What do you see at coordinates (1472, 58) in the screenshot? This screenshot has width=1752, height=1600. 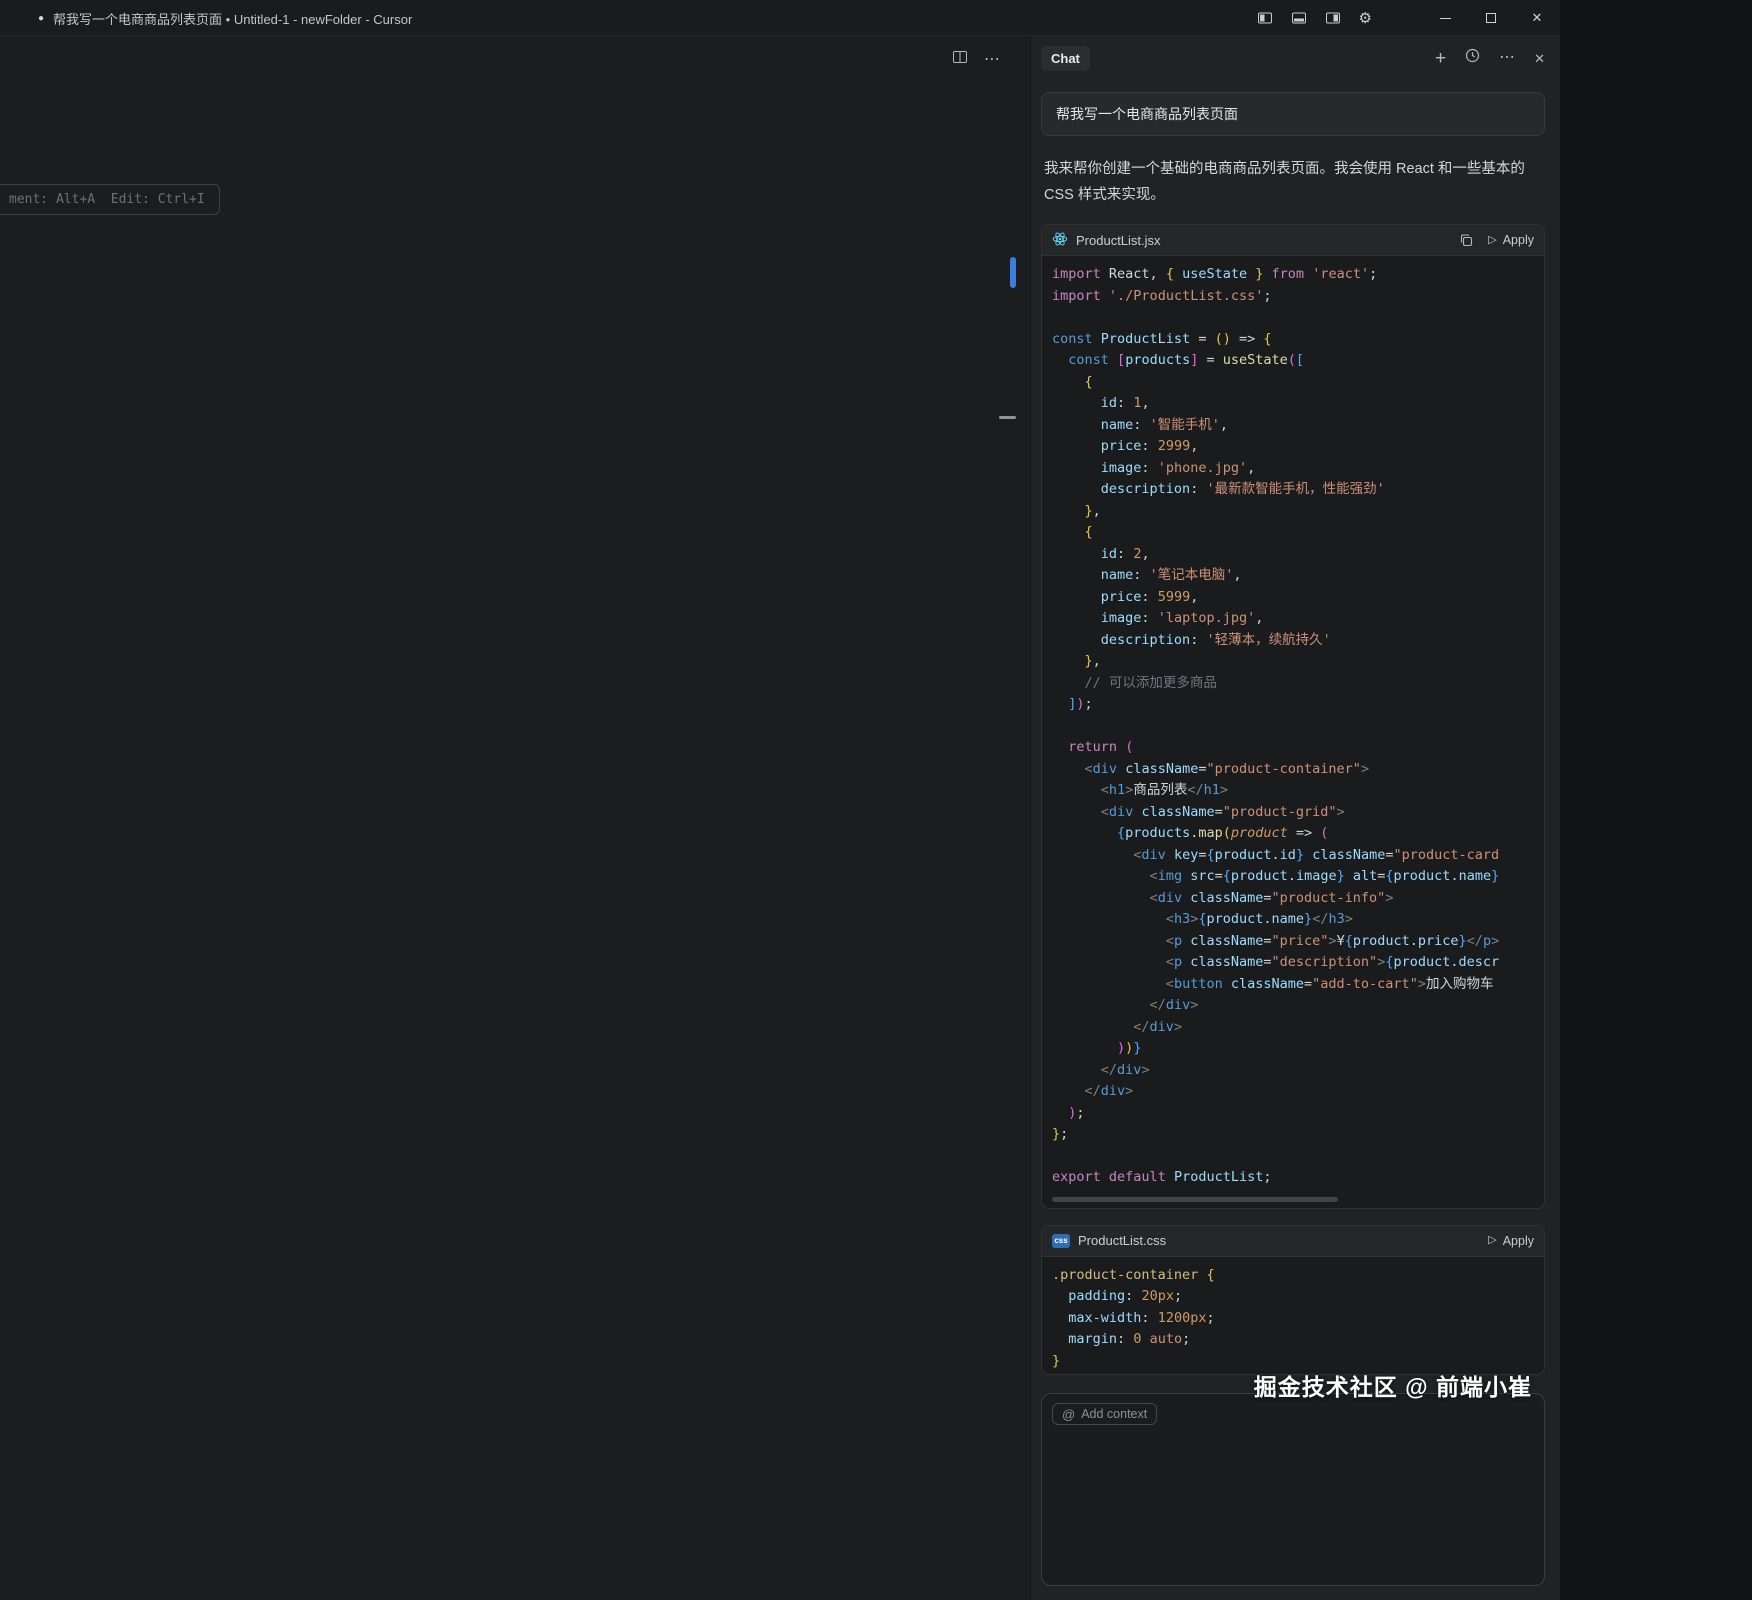 I see `history-icon` at bounding box center [1472, 58].